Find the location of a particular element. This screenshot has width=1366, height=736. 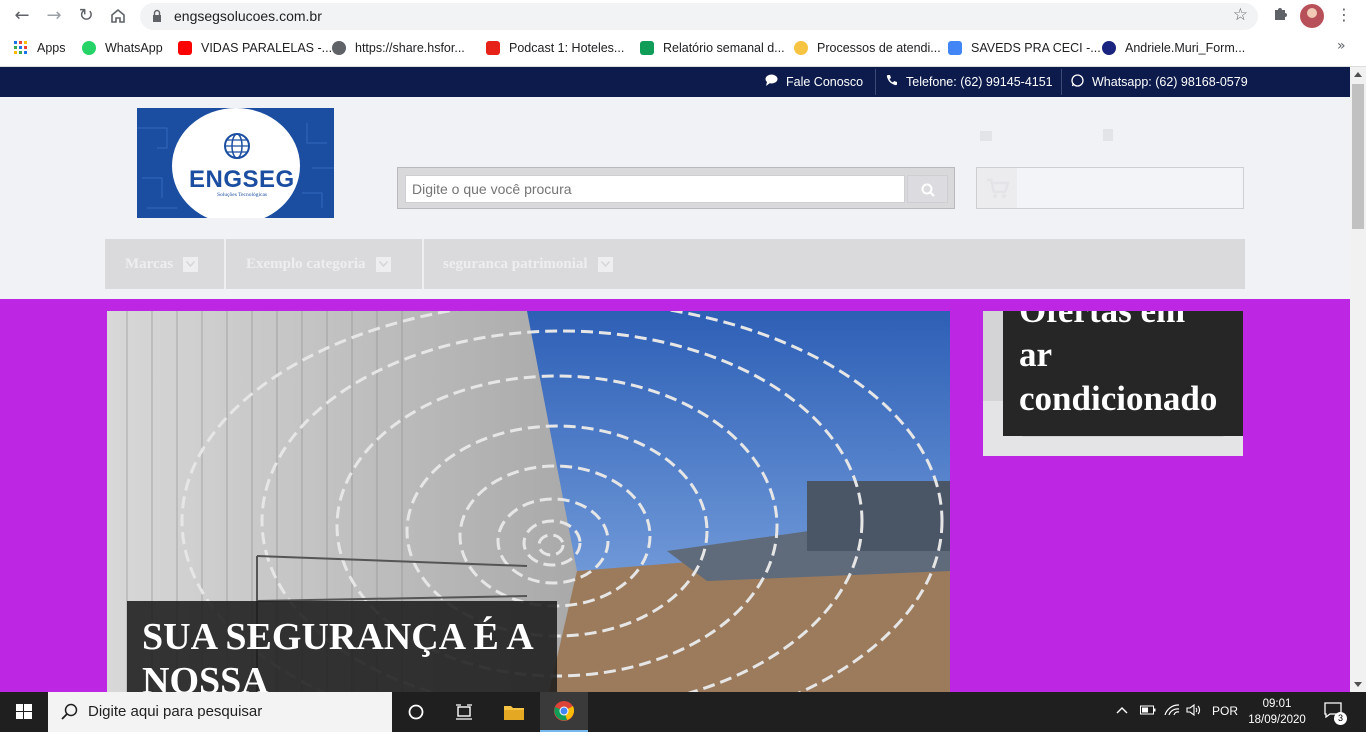

language-indicator: POR is located at coordinates (1225, 711).